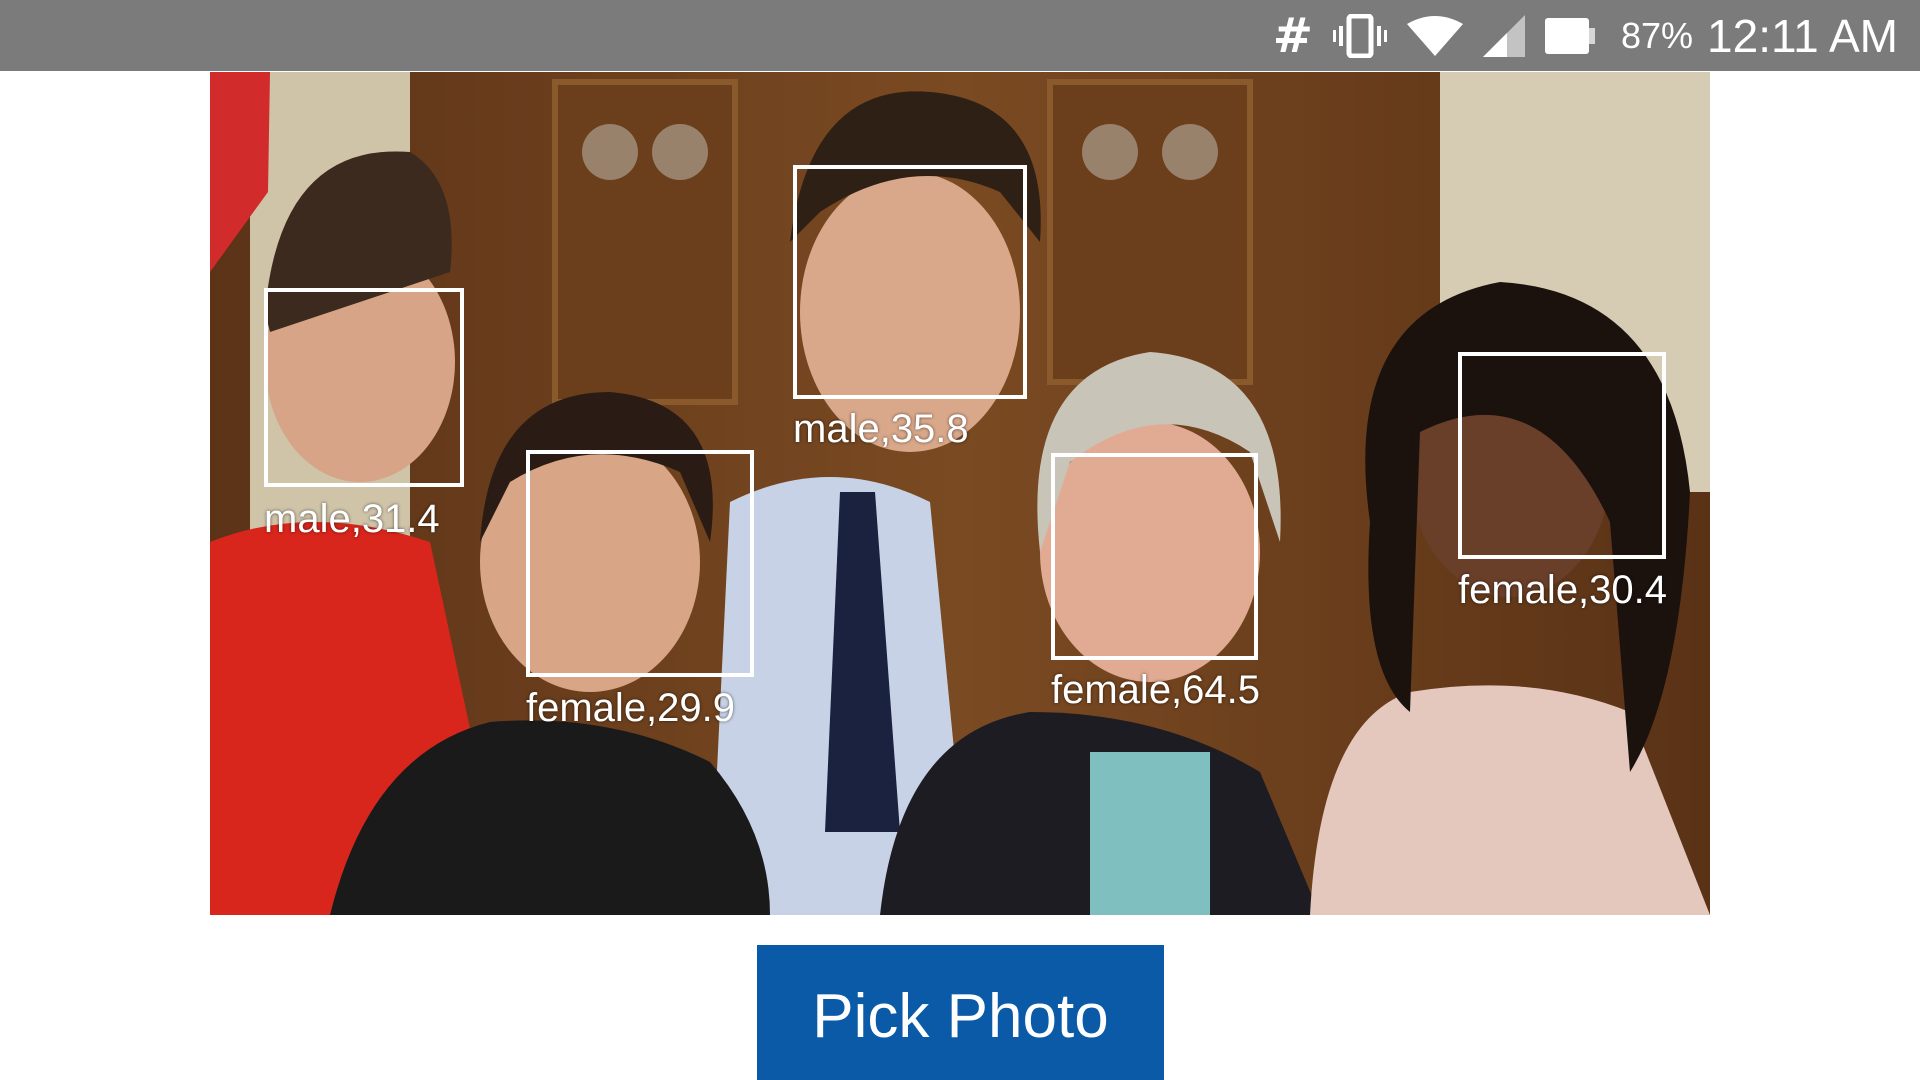 This screenshot has height=1080, width=1920. Describe the element at coordinates (631, 708) in the screenshot. I see `face-label: female,29.9` at that location.